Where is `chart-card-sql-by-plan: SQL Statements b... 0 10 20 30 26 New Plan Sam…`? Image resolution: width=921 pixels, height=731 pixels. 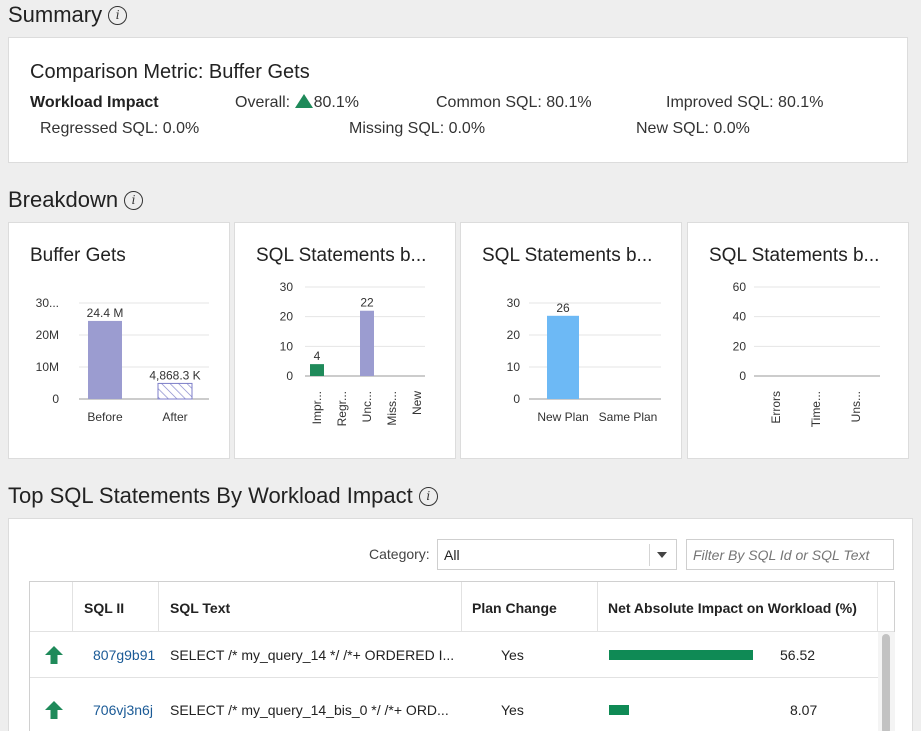 chart-card-sql-by-plan: SQL Statements b... 0 10 20 30 26 New Plan Sam… is located at coordinates (571, 340).